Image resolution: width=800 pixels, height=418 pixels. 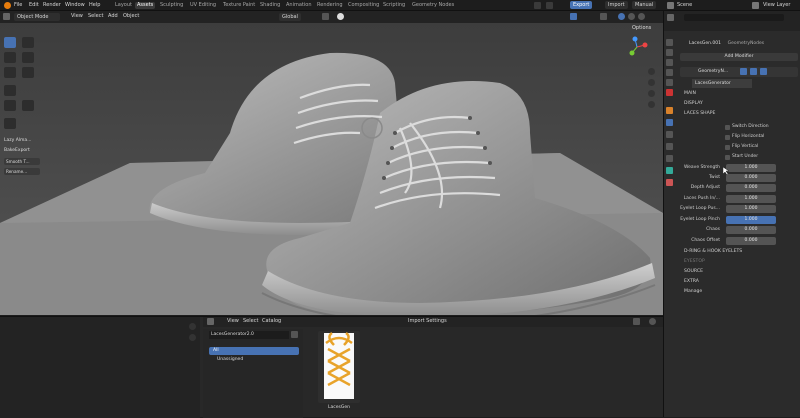 What do you see at coordinates (621, 16) in the screenshot?
I see `solid-shading-icon` at bounding box center [621, 16].